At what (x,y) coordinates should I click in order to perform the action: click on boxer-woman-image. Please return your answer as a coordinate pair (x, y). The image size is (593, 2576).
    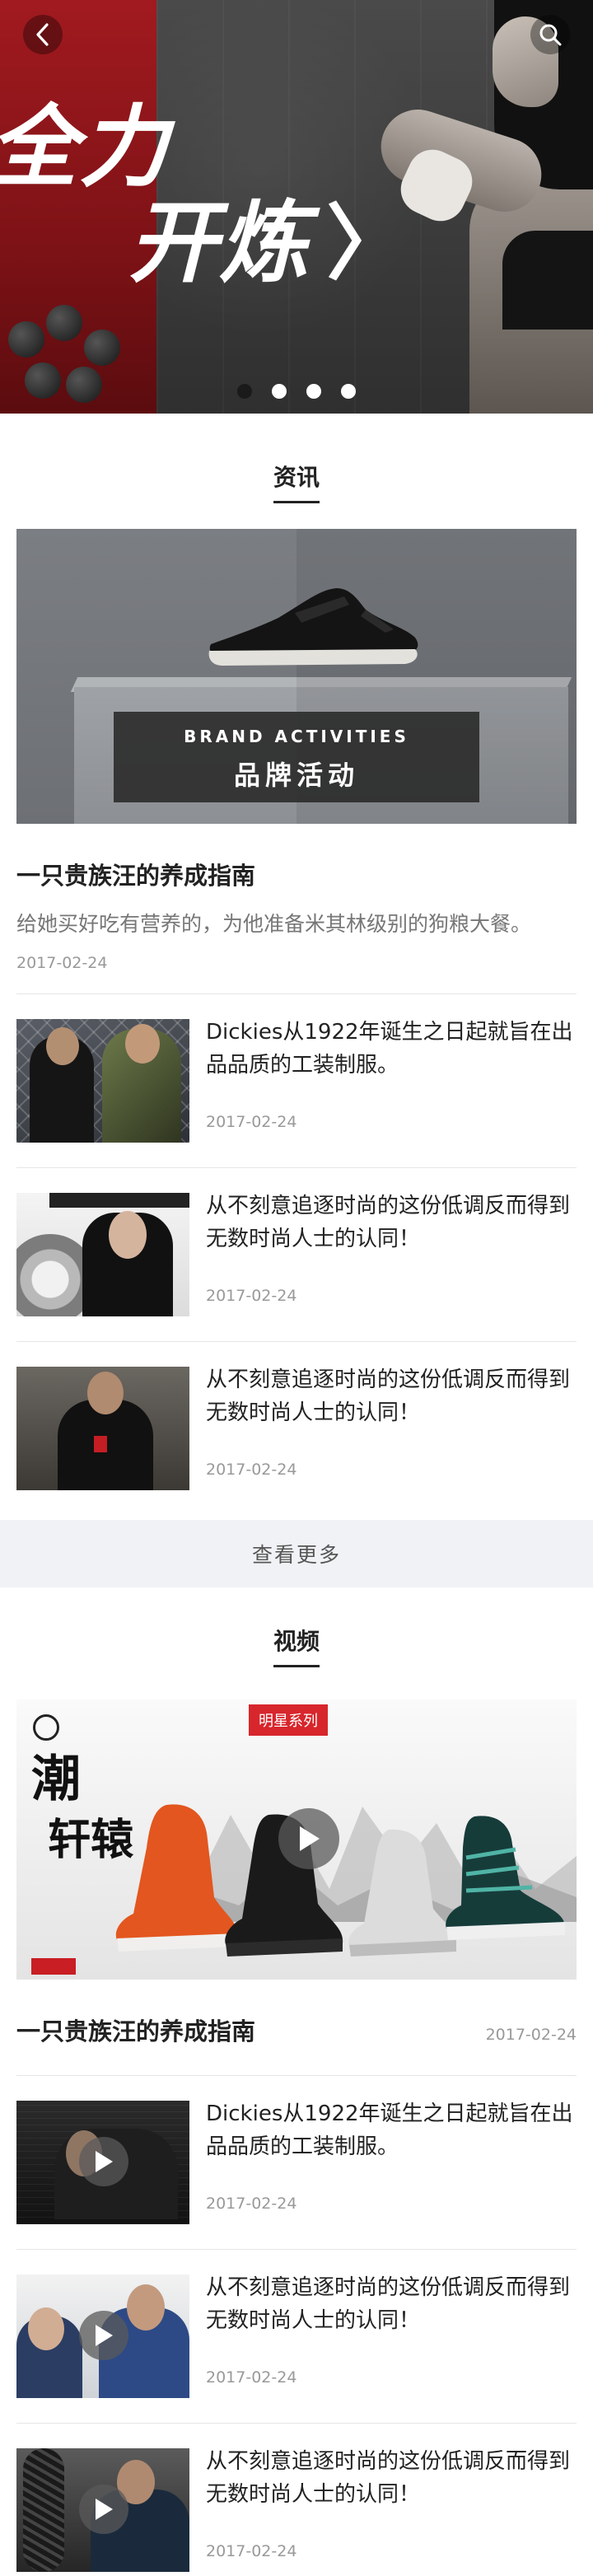
    Looking at the image, I should click on (482, 207).